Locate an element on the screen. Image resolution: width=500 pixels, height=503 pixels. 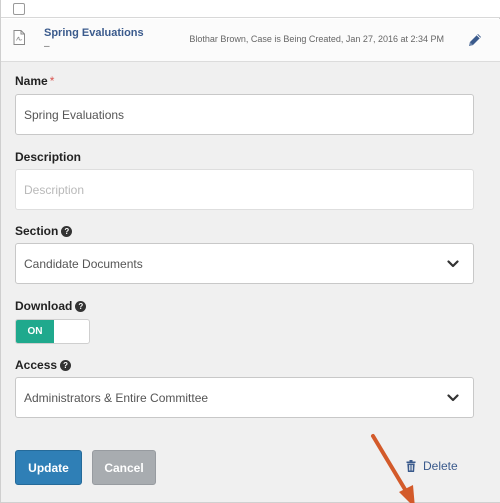
download-toggle: ON is located at coordinates (52, 331).